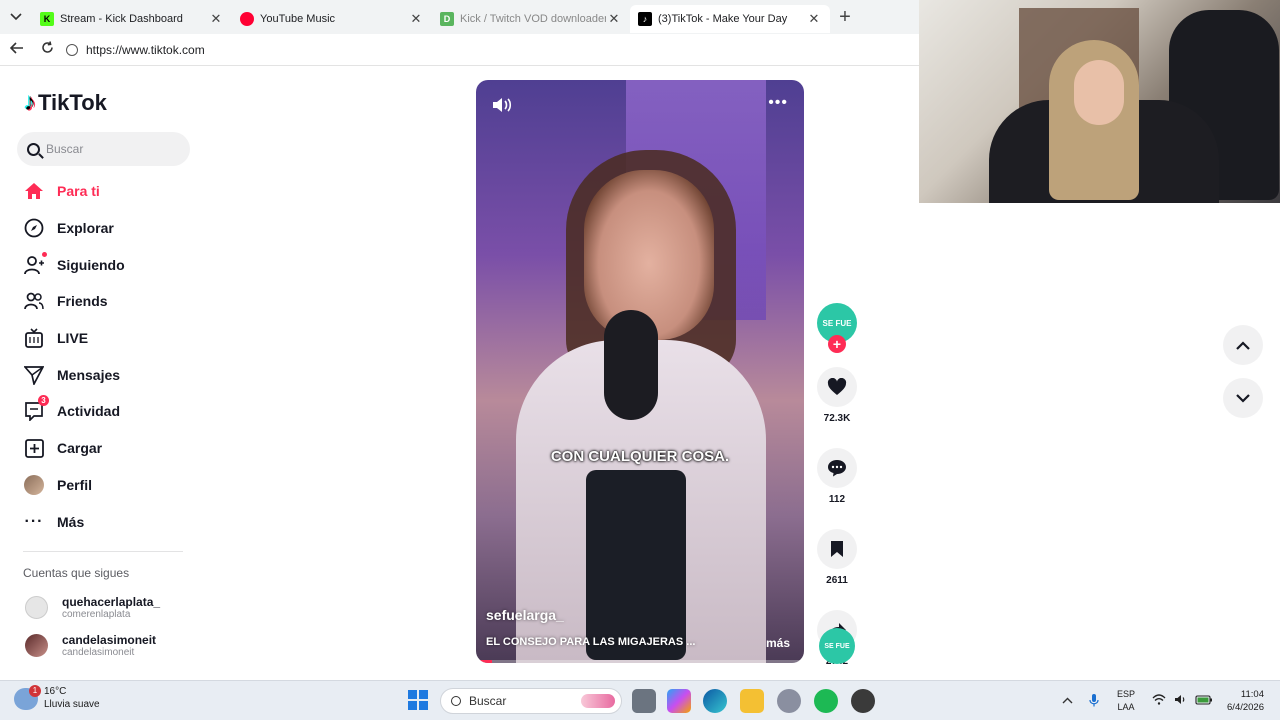 The image size is (1280, 720). What do you see at coordinates (108, 374) in the screenshot?
I see `sidebar-item-mensajes: Mensajes` at bounding box center [108, 374].